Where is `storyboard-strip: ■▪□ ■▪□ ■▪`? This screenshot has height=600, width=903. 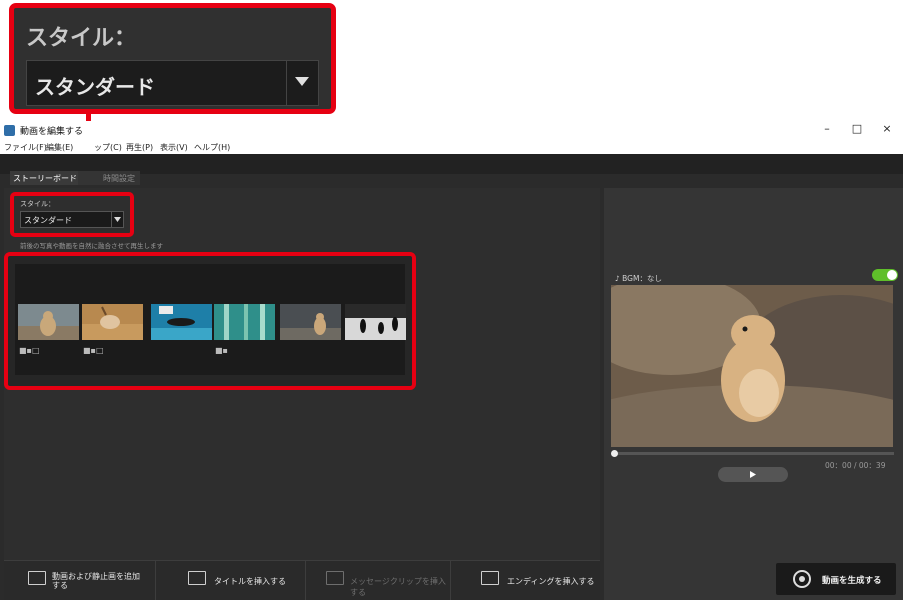 storyboard-strip: ■▪□ ■▪□ ■▪ is located at coordinates (210, 319).